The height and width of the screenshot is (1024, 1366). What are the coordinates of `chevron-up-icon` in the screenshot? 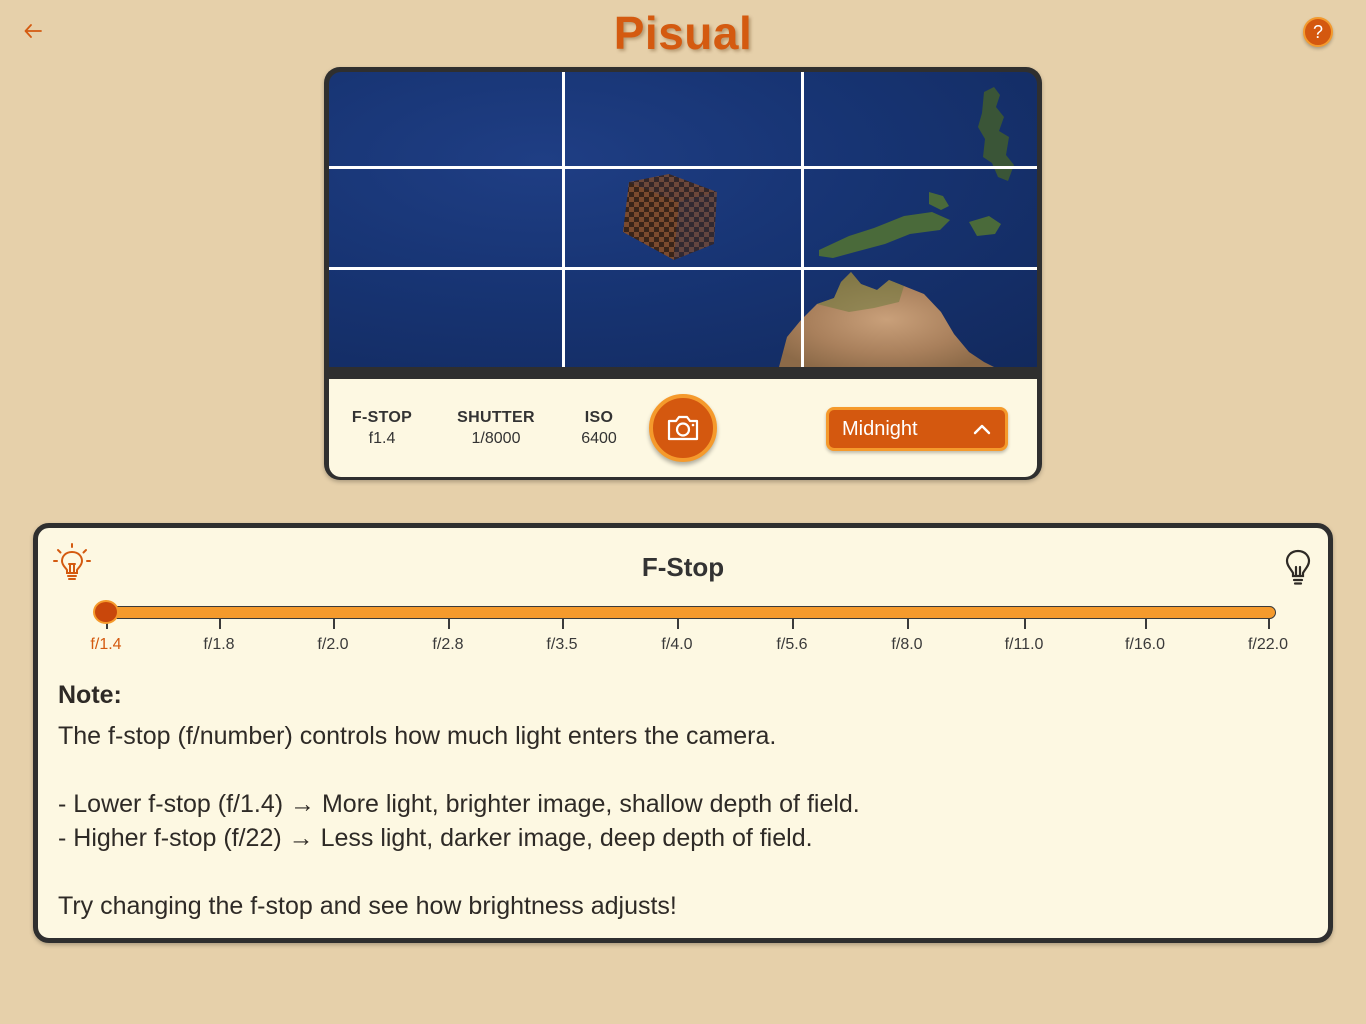 It's located at (982, 429).